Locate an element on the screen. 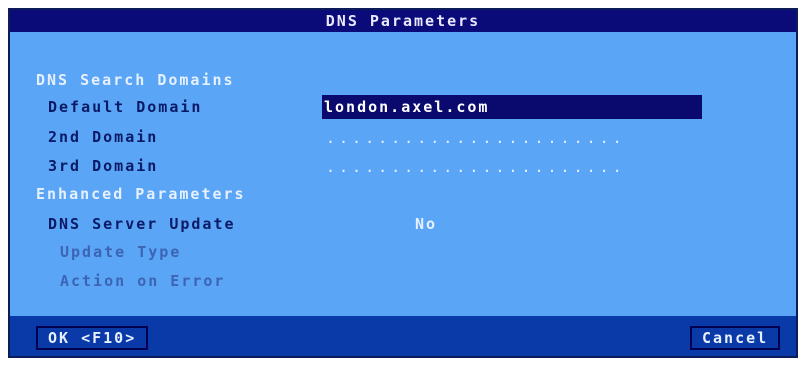  dns-server-update-value: No is located at coordinates (426, 224).